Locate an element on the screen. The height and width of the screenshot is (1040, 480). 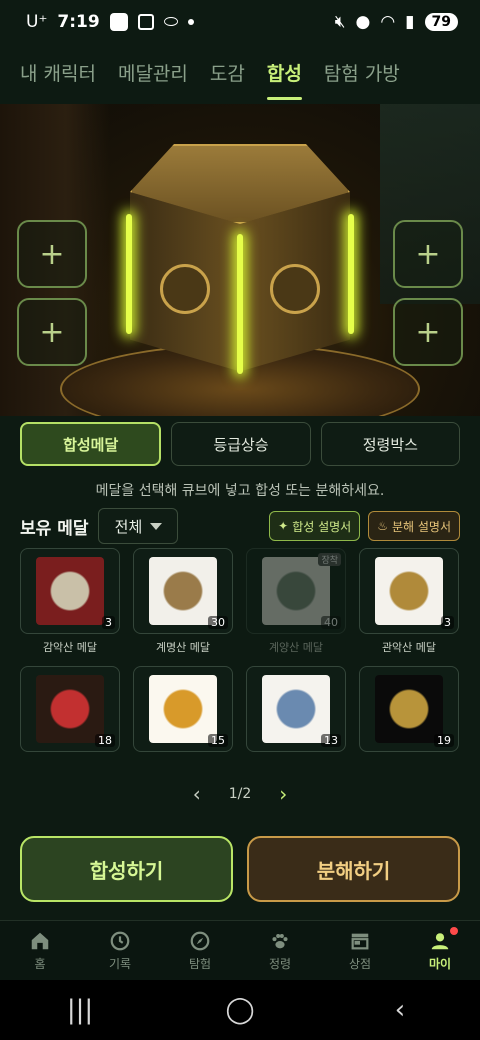
nav-store: 상점 is located at coordinates (360, 950).